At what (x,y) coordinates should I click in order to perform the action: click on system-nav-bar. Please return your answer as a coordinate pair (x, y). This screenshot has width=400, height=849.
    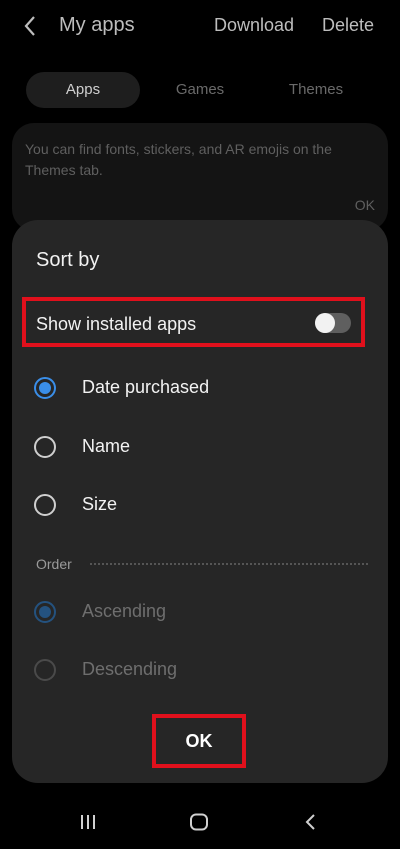
    Looking at the image, I should click on (200, 819).